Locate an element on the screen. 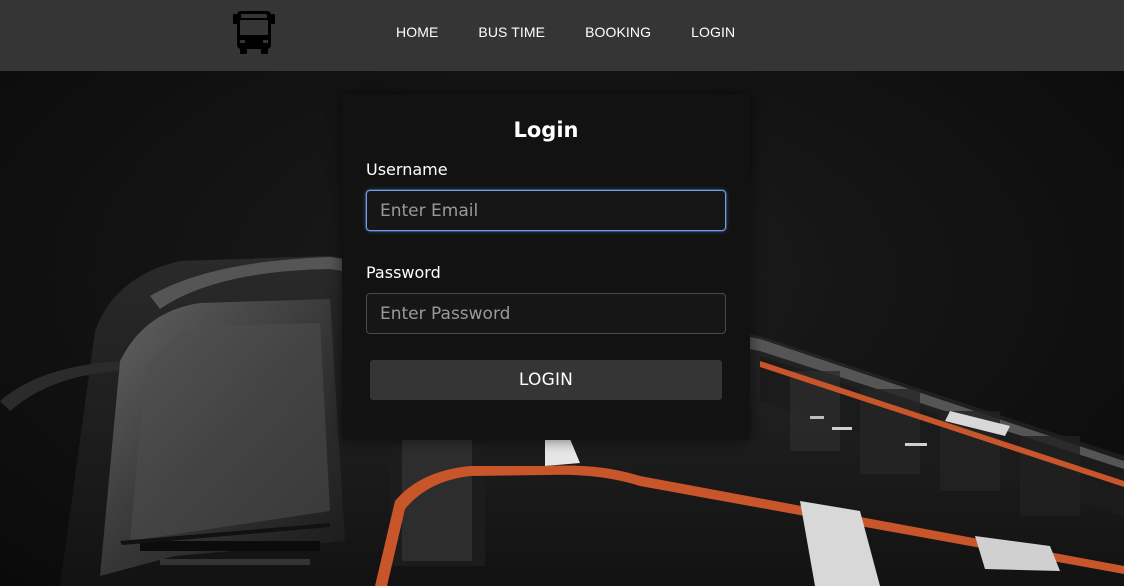 This screenshot has width=1124, height=586. bus-icon is located at coordinates (254, 32).